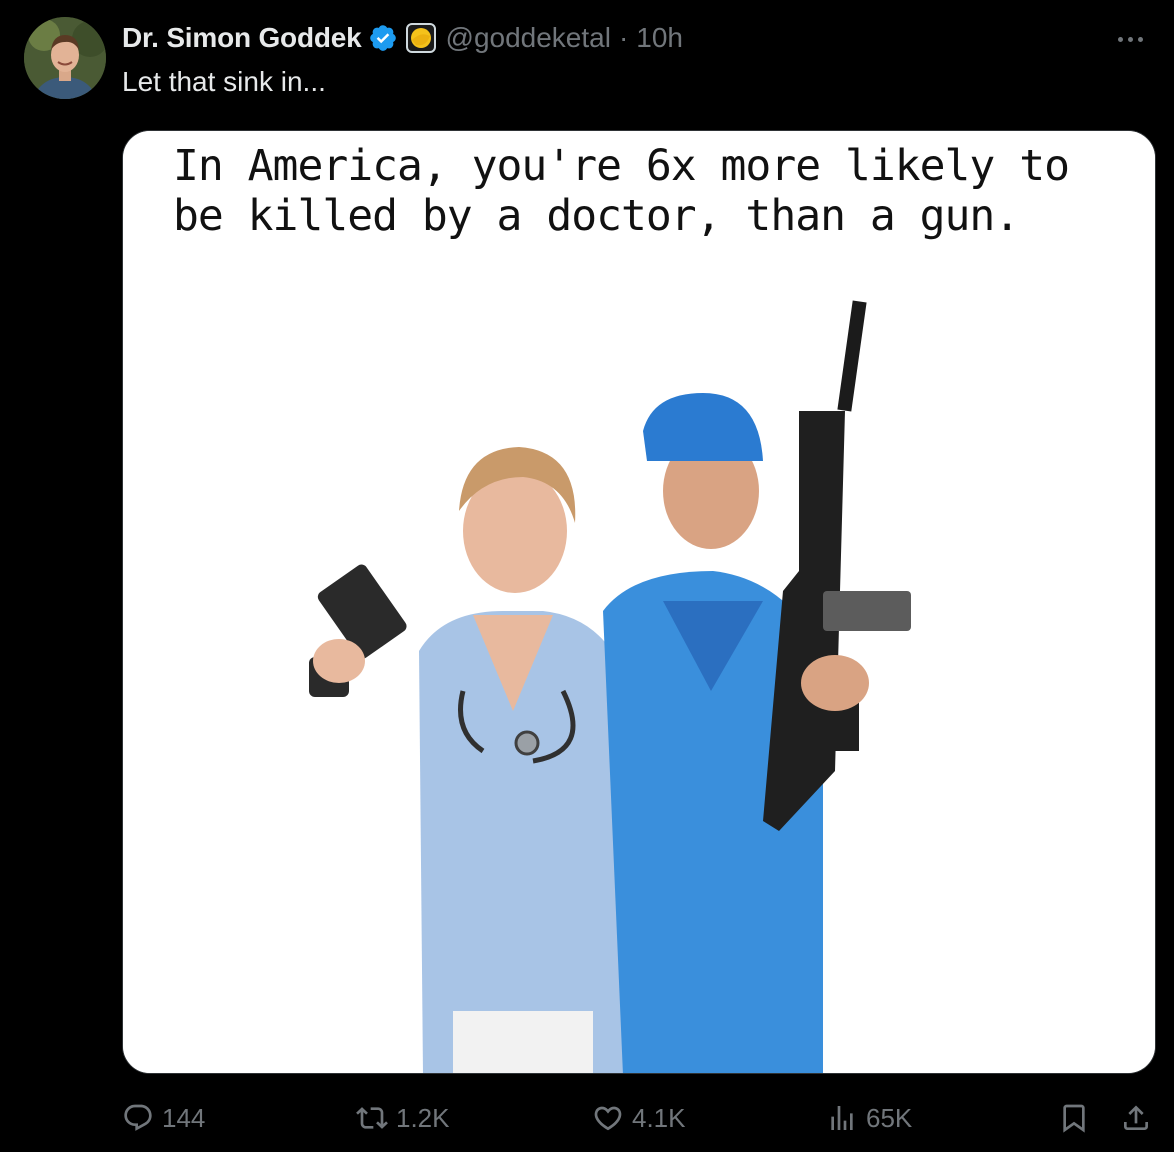  I want to click on avatar, so click(65, 58).